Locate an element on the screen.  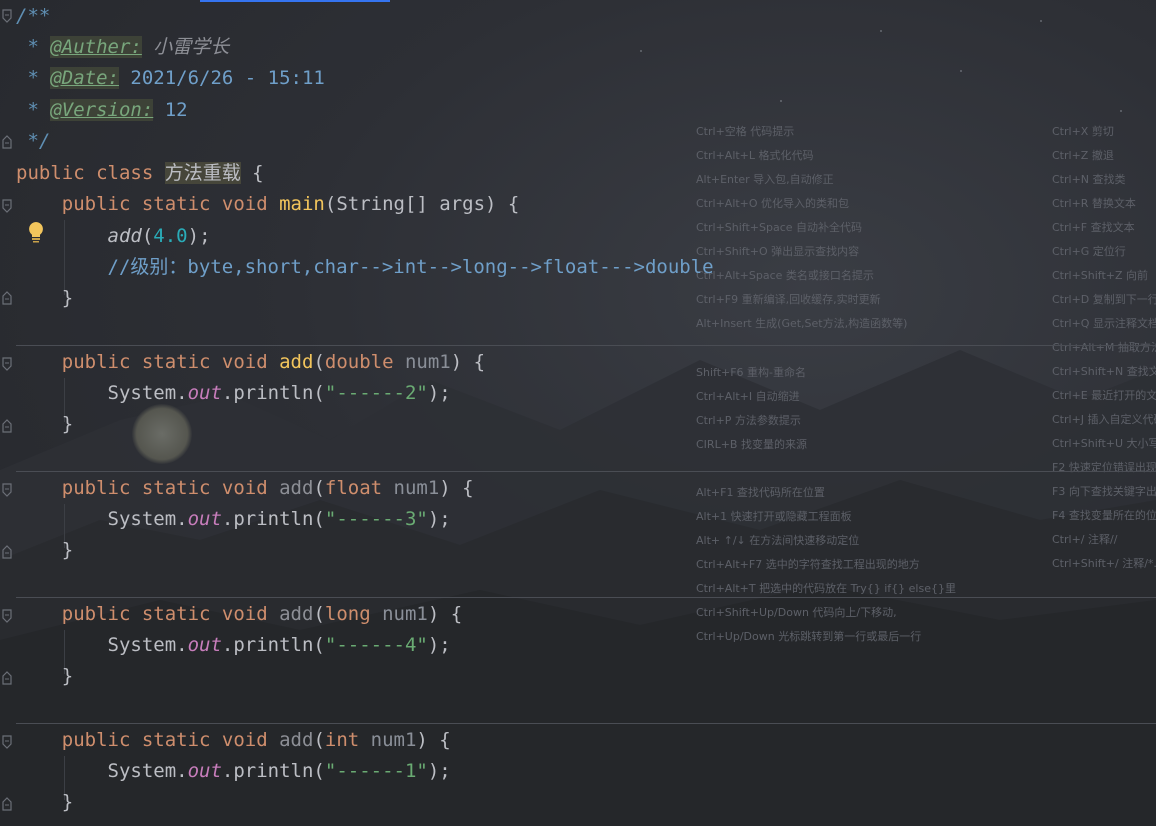
shortcut-item: Ctrl+J 插入自定义代码 is located at coordinates (1104, 419).